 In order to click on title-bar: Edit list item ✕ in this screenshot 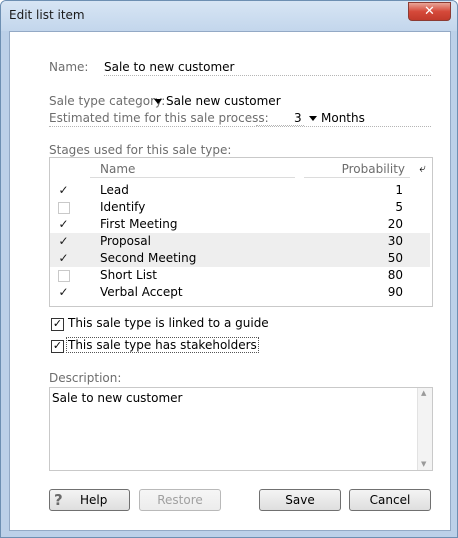, I will do `click(229, 16)`.